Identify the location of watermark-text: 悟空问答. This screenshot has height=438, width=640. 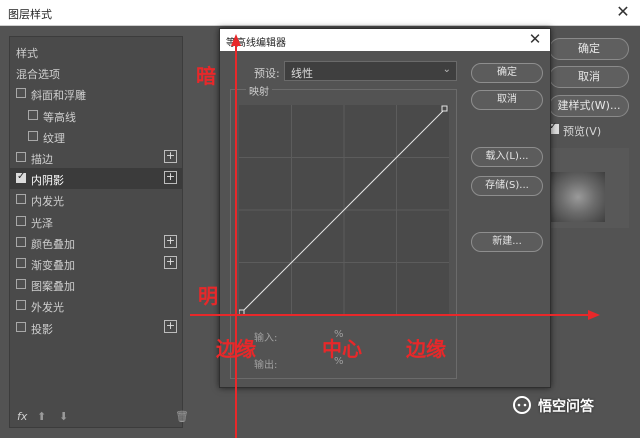
(566, 407).